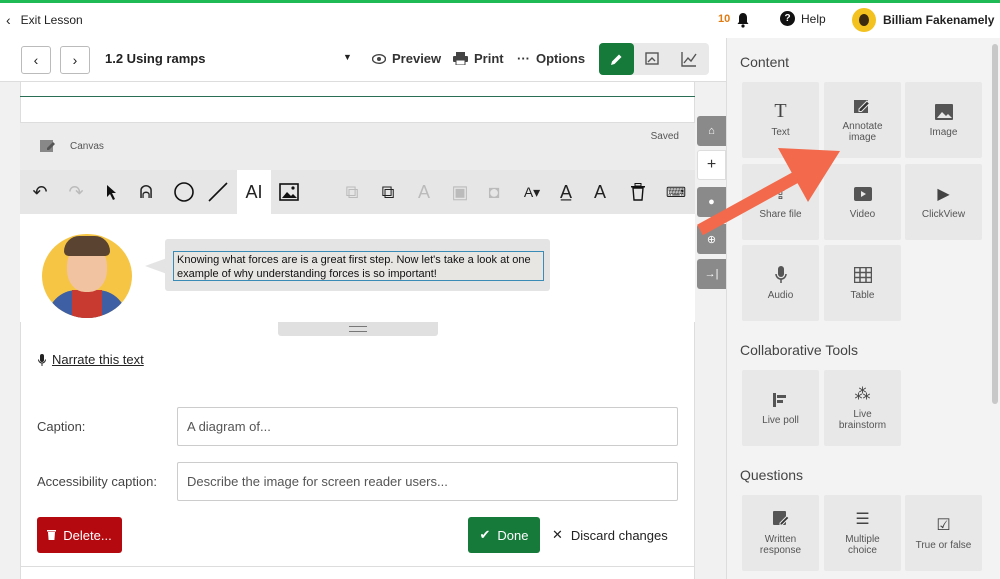 This screenshot has width=1000, height=579. Describe the element at coordinates (600, 192) in the screenshot. I see `font-color-icon: A` at that location.